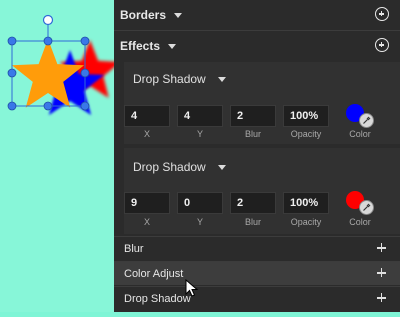 Image resolution: width=400 pixels, height=317 pixels. I want to click on resize-handle-w, so click(12, 73).